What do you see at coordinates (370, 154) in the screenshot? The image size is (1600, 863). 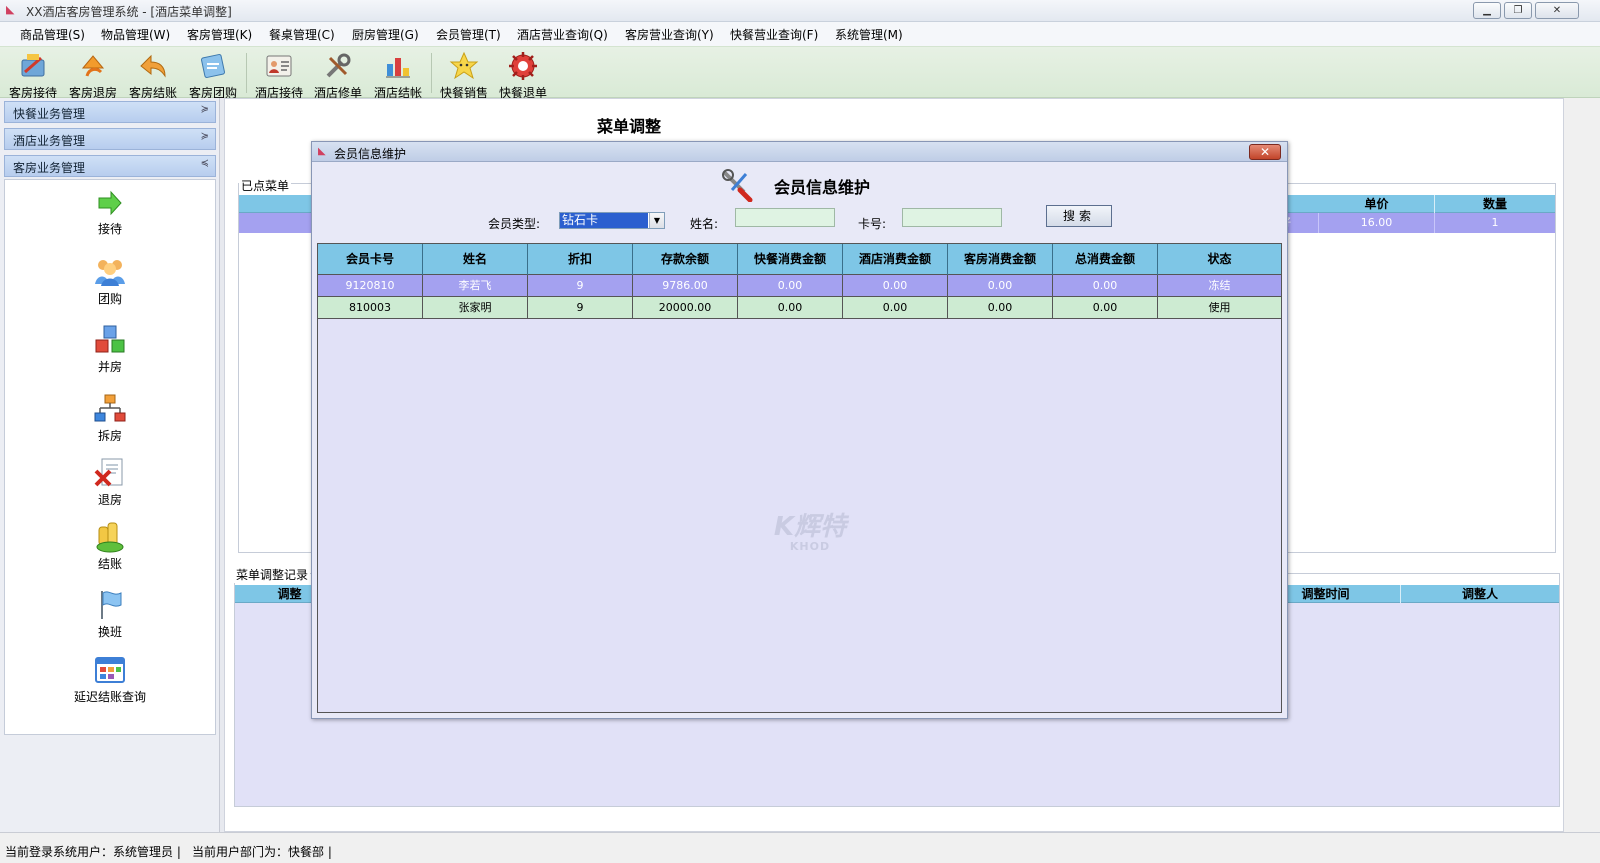 I see `dialog-title: 会员信息维护` at bounding box center [370, 154].